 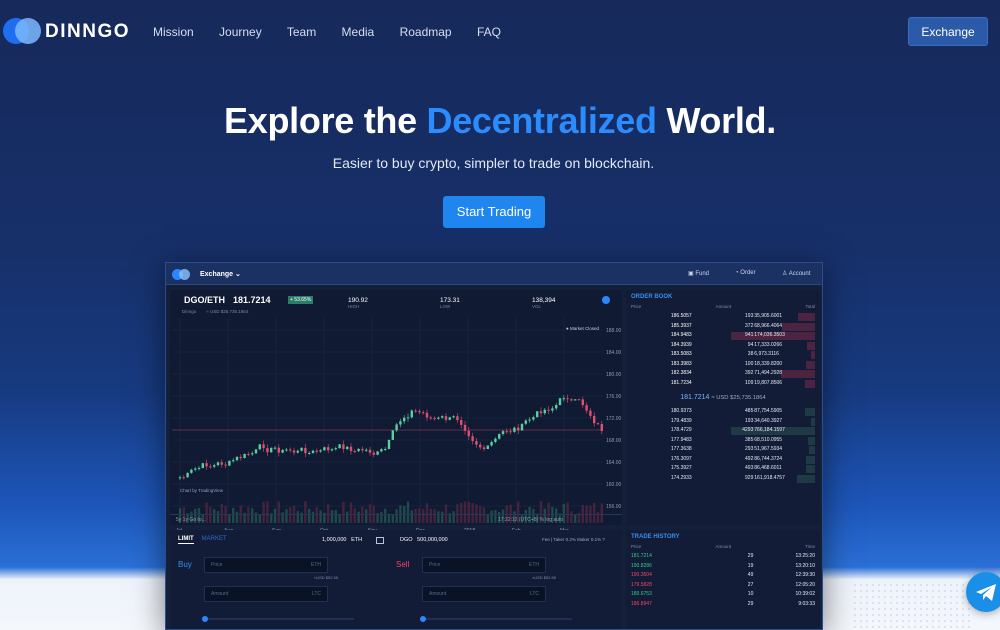 What do you see at coordinates (983, 592) in the screenshot?
I see `telegram-icon` at bounding box center [983, 592].